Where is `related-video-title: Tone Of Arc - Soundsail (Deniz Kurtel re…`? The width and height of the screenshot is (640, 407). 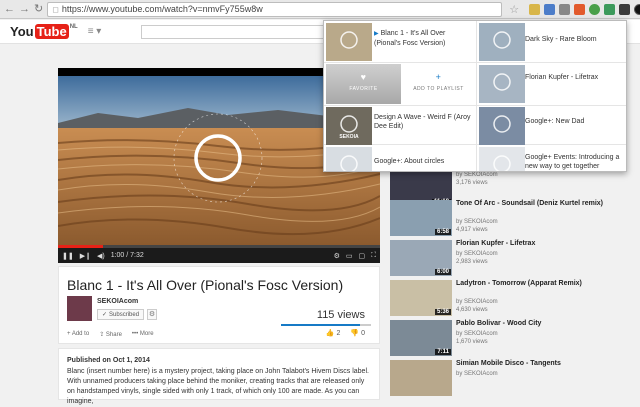
related-video-title: Tone Of Arc - Soundsail (Deniz Kurtel re… is located at coordinates (538, 204).